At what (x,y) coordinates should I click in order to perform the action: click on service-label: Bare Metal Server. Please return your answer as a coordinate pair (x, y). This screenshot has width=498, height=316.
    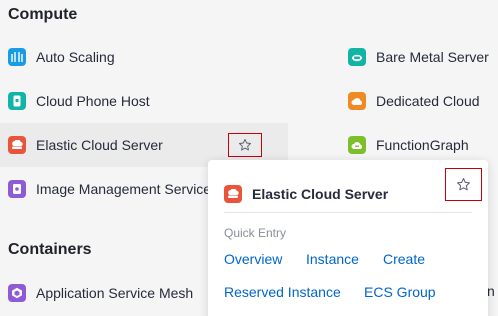
    Looking at the image, I should click on (432, 57).